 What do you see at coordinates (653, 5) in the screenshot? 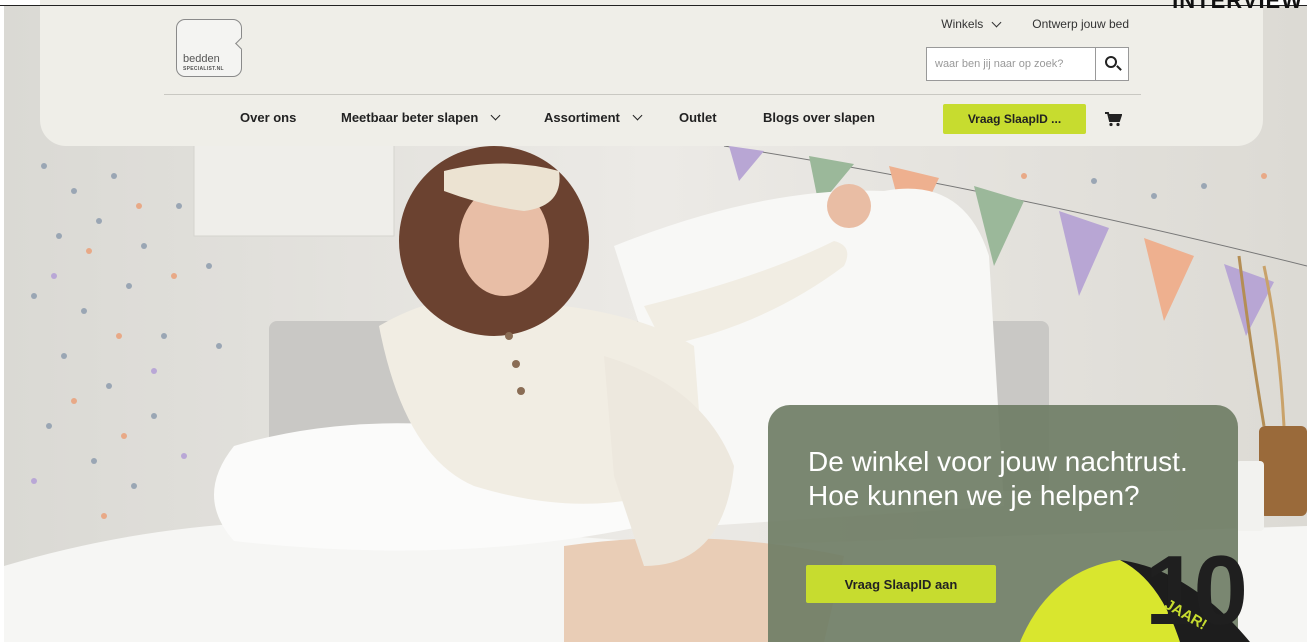
I see `top-border-line` at bounding box center [653, 5].